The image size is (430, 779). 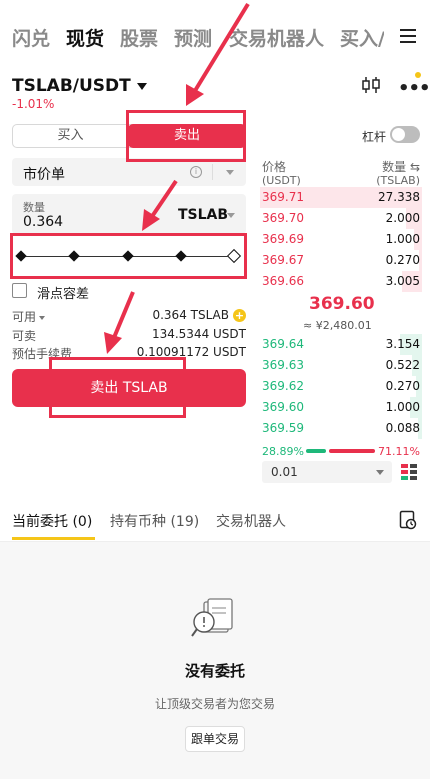 I want to click on ask-qty: 0.270, so click(x=402, y=260).